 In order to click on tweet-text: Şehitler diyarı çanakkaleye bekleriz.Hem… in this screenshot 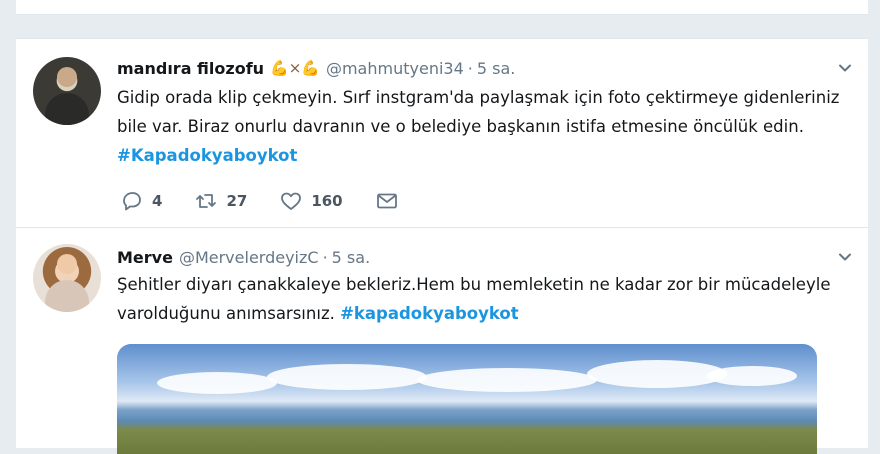, I will do `click(482, 299)`.